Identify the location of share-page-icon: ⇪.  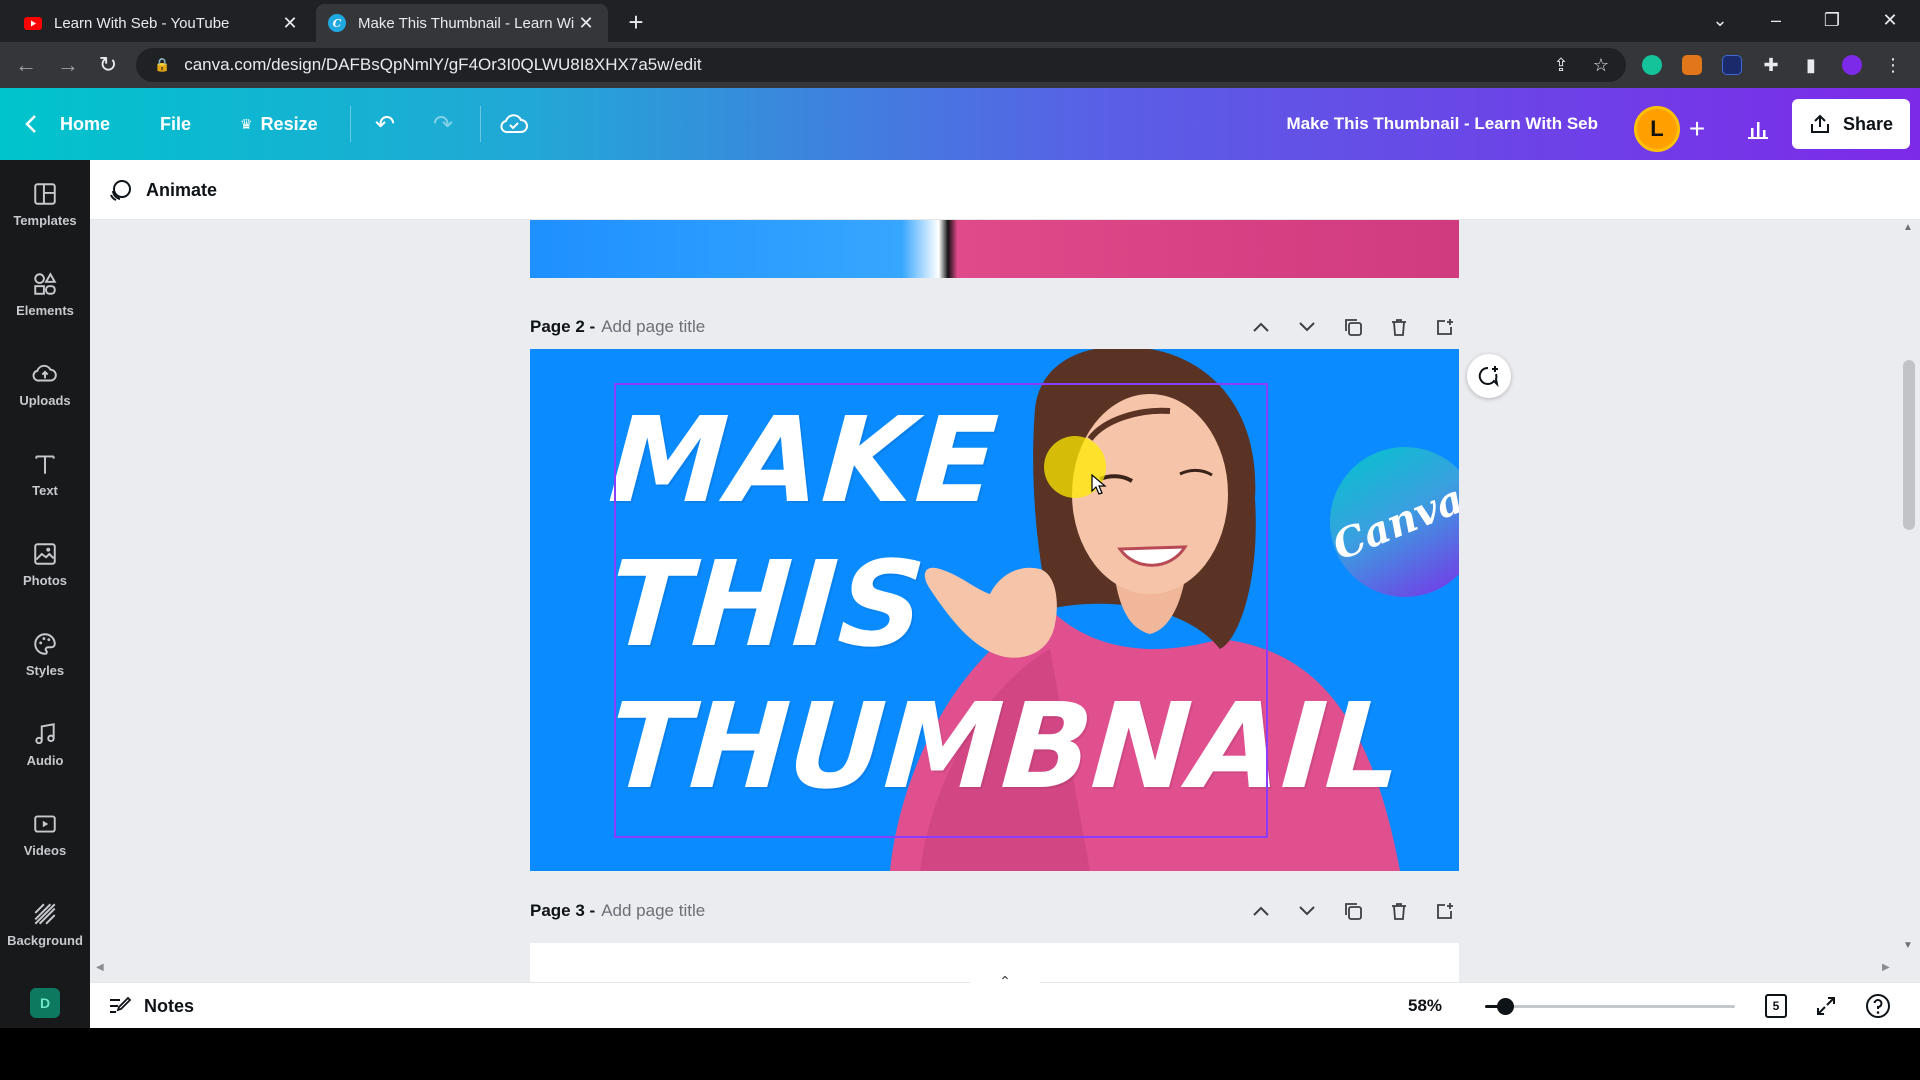
(1561, 65).